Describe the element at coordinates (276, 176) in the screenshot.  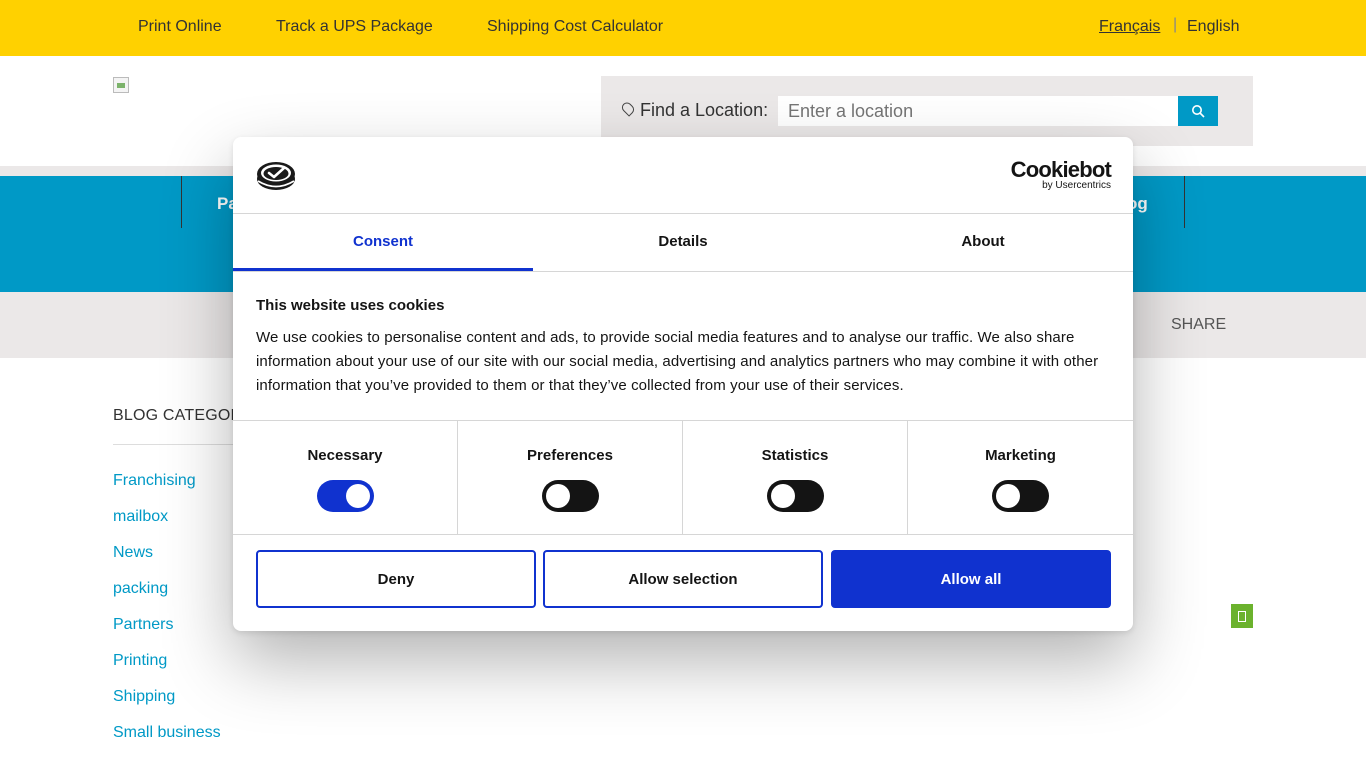
I see `cookie-logo-icon` at that location.